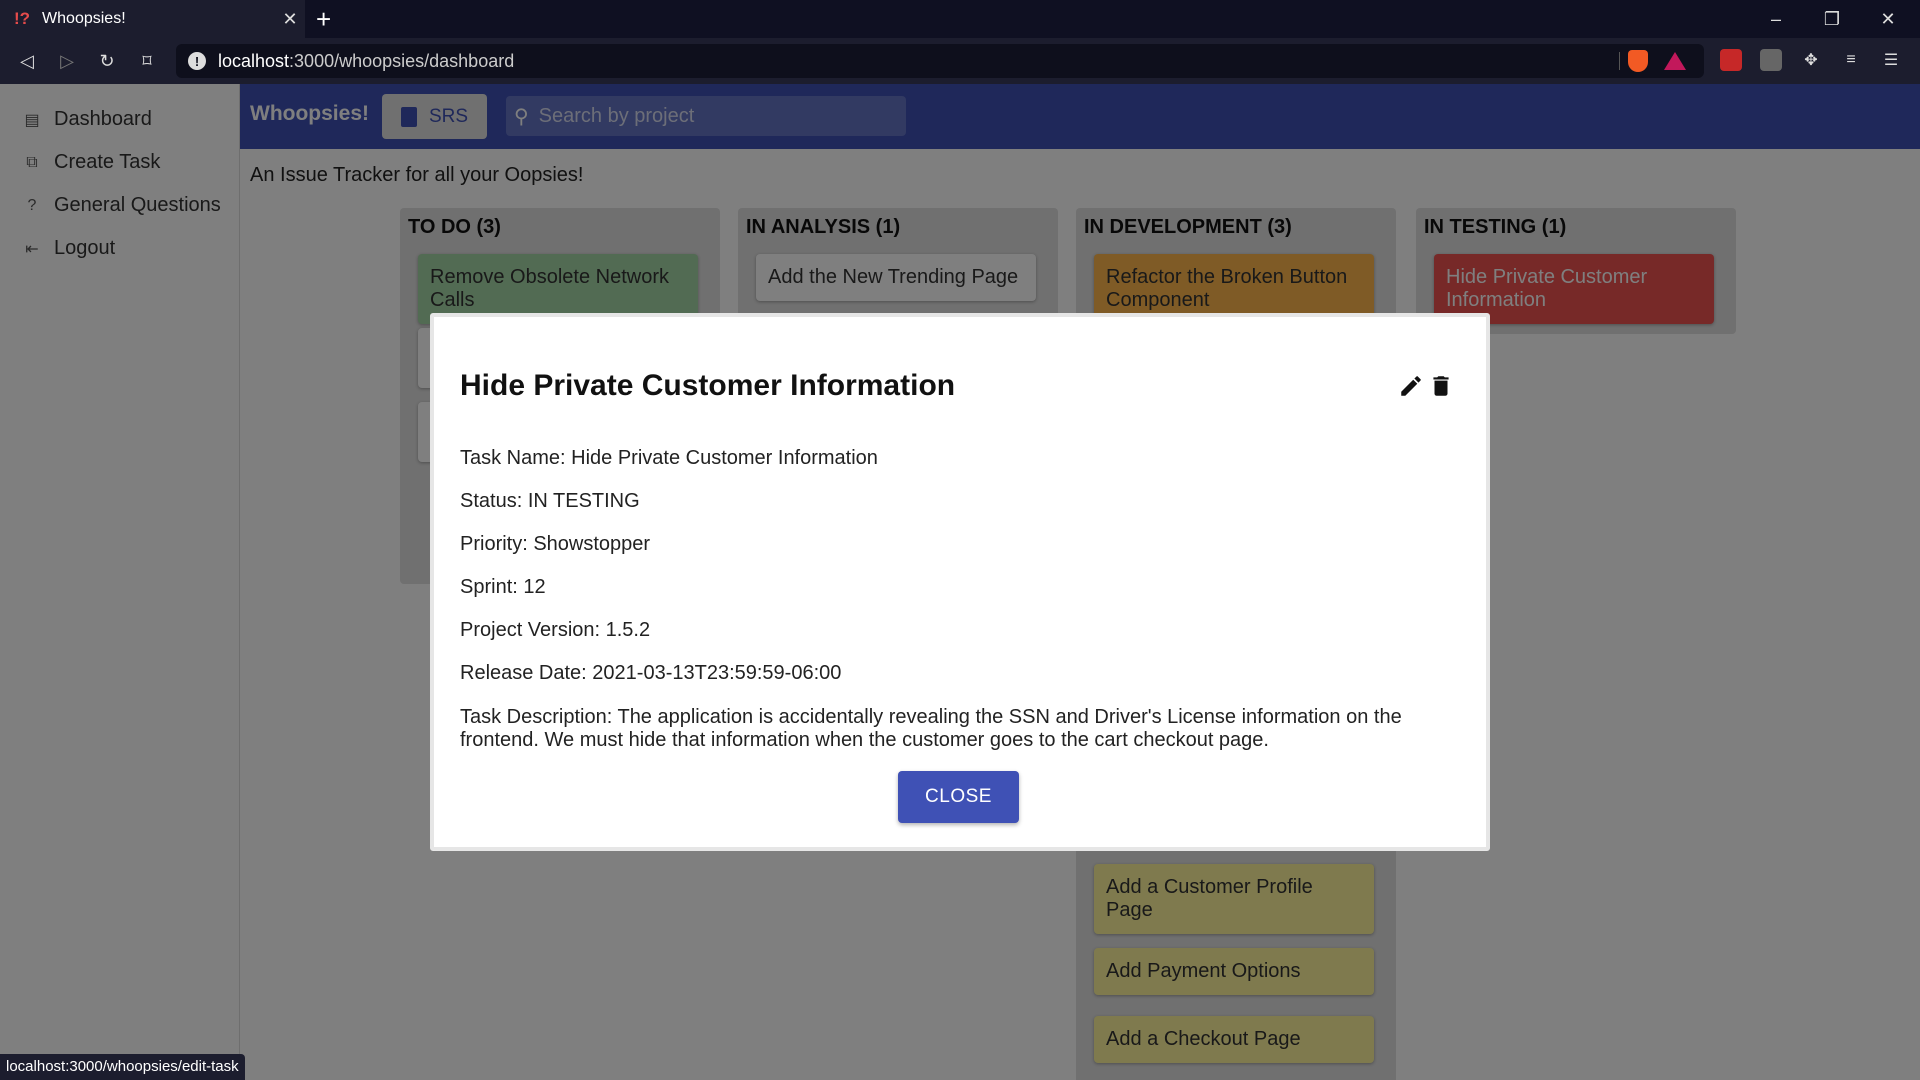 The width and height of the screenshot is (1920, 1080). Describe the element at coordinates (1888, 19) in the screenshot. I see `window-close-icon: ✕` at that location.